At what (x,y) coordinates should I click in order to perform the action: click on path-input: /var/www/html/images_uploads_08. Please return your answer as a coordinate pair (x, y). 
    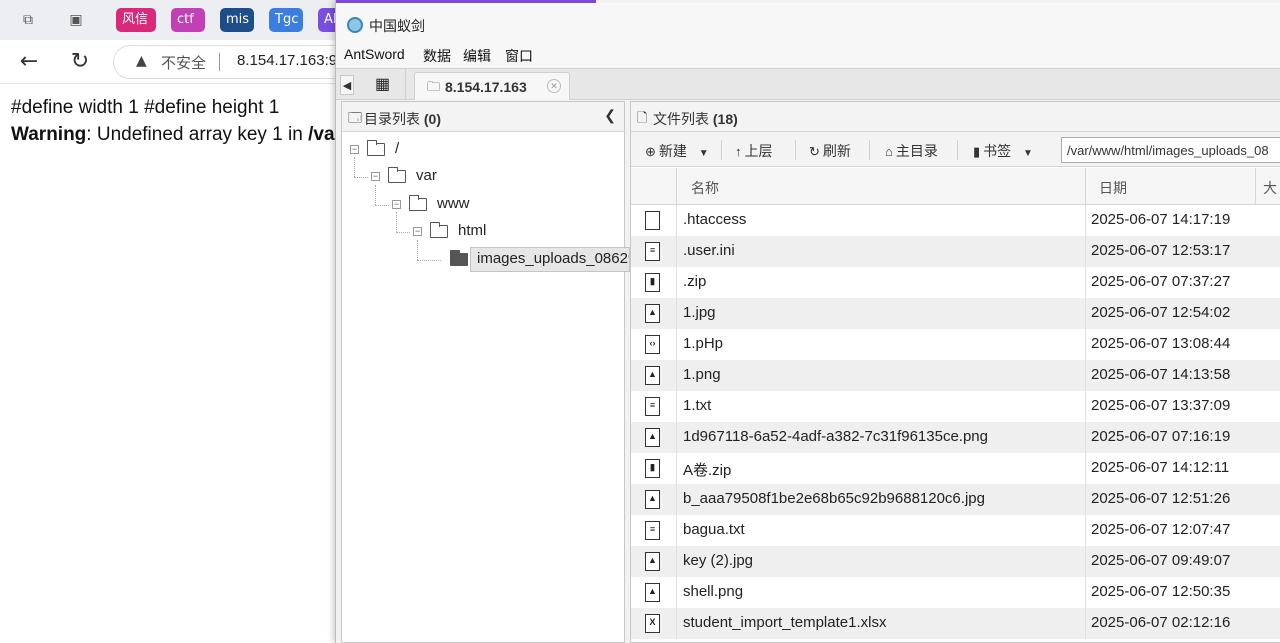
    Looking at the image, I should click on (1170, 150).